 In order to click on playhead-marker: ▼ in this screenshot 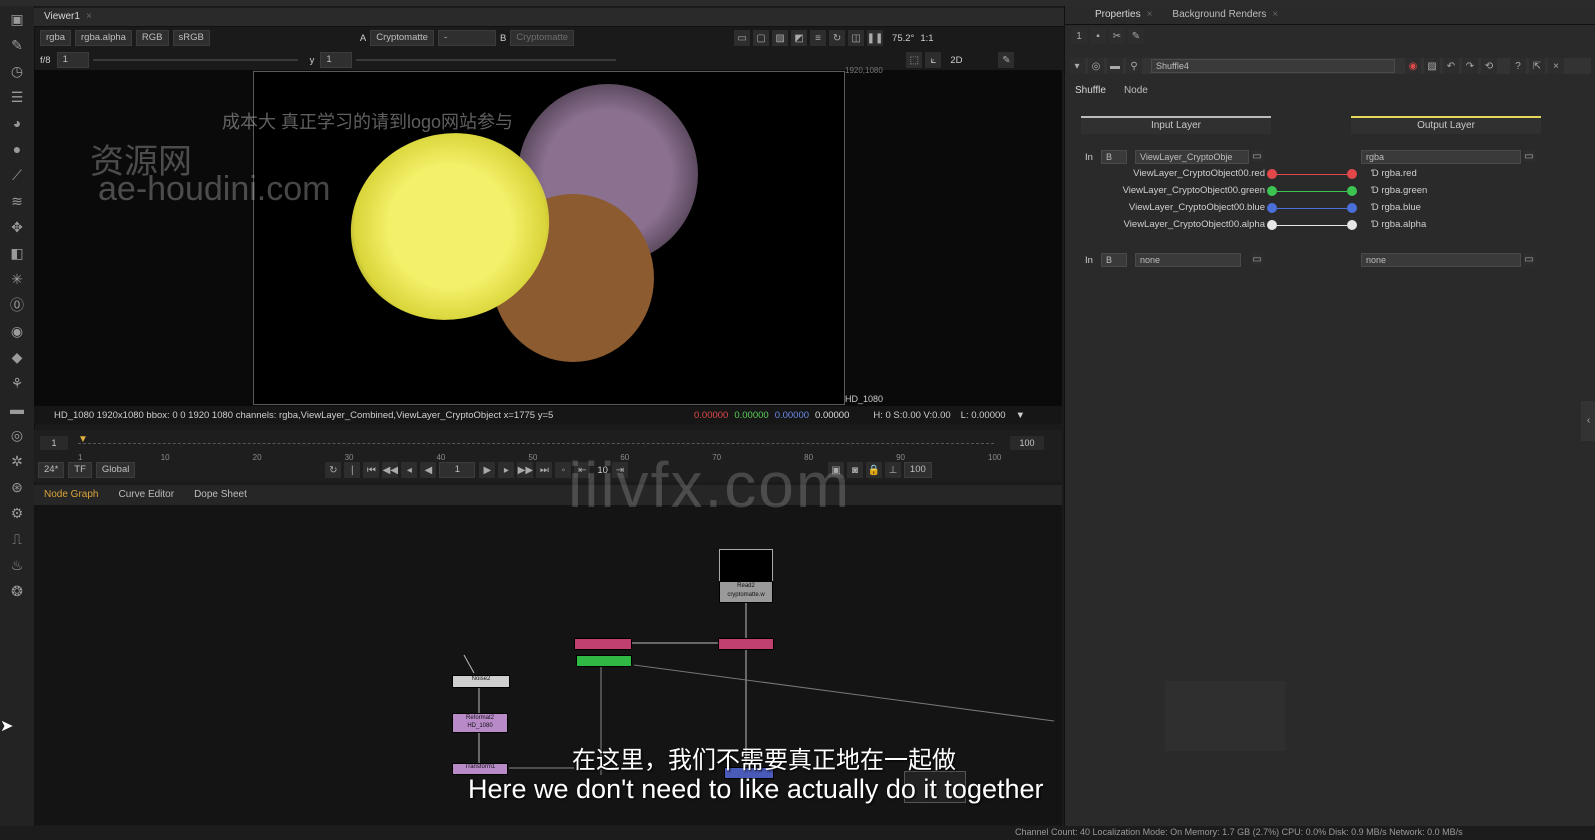, I will do `click(83, 439)`.